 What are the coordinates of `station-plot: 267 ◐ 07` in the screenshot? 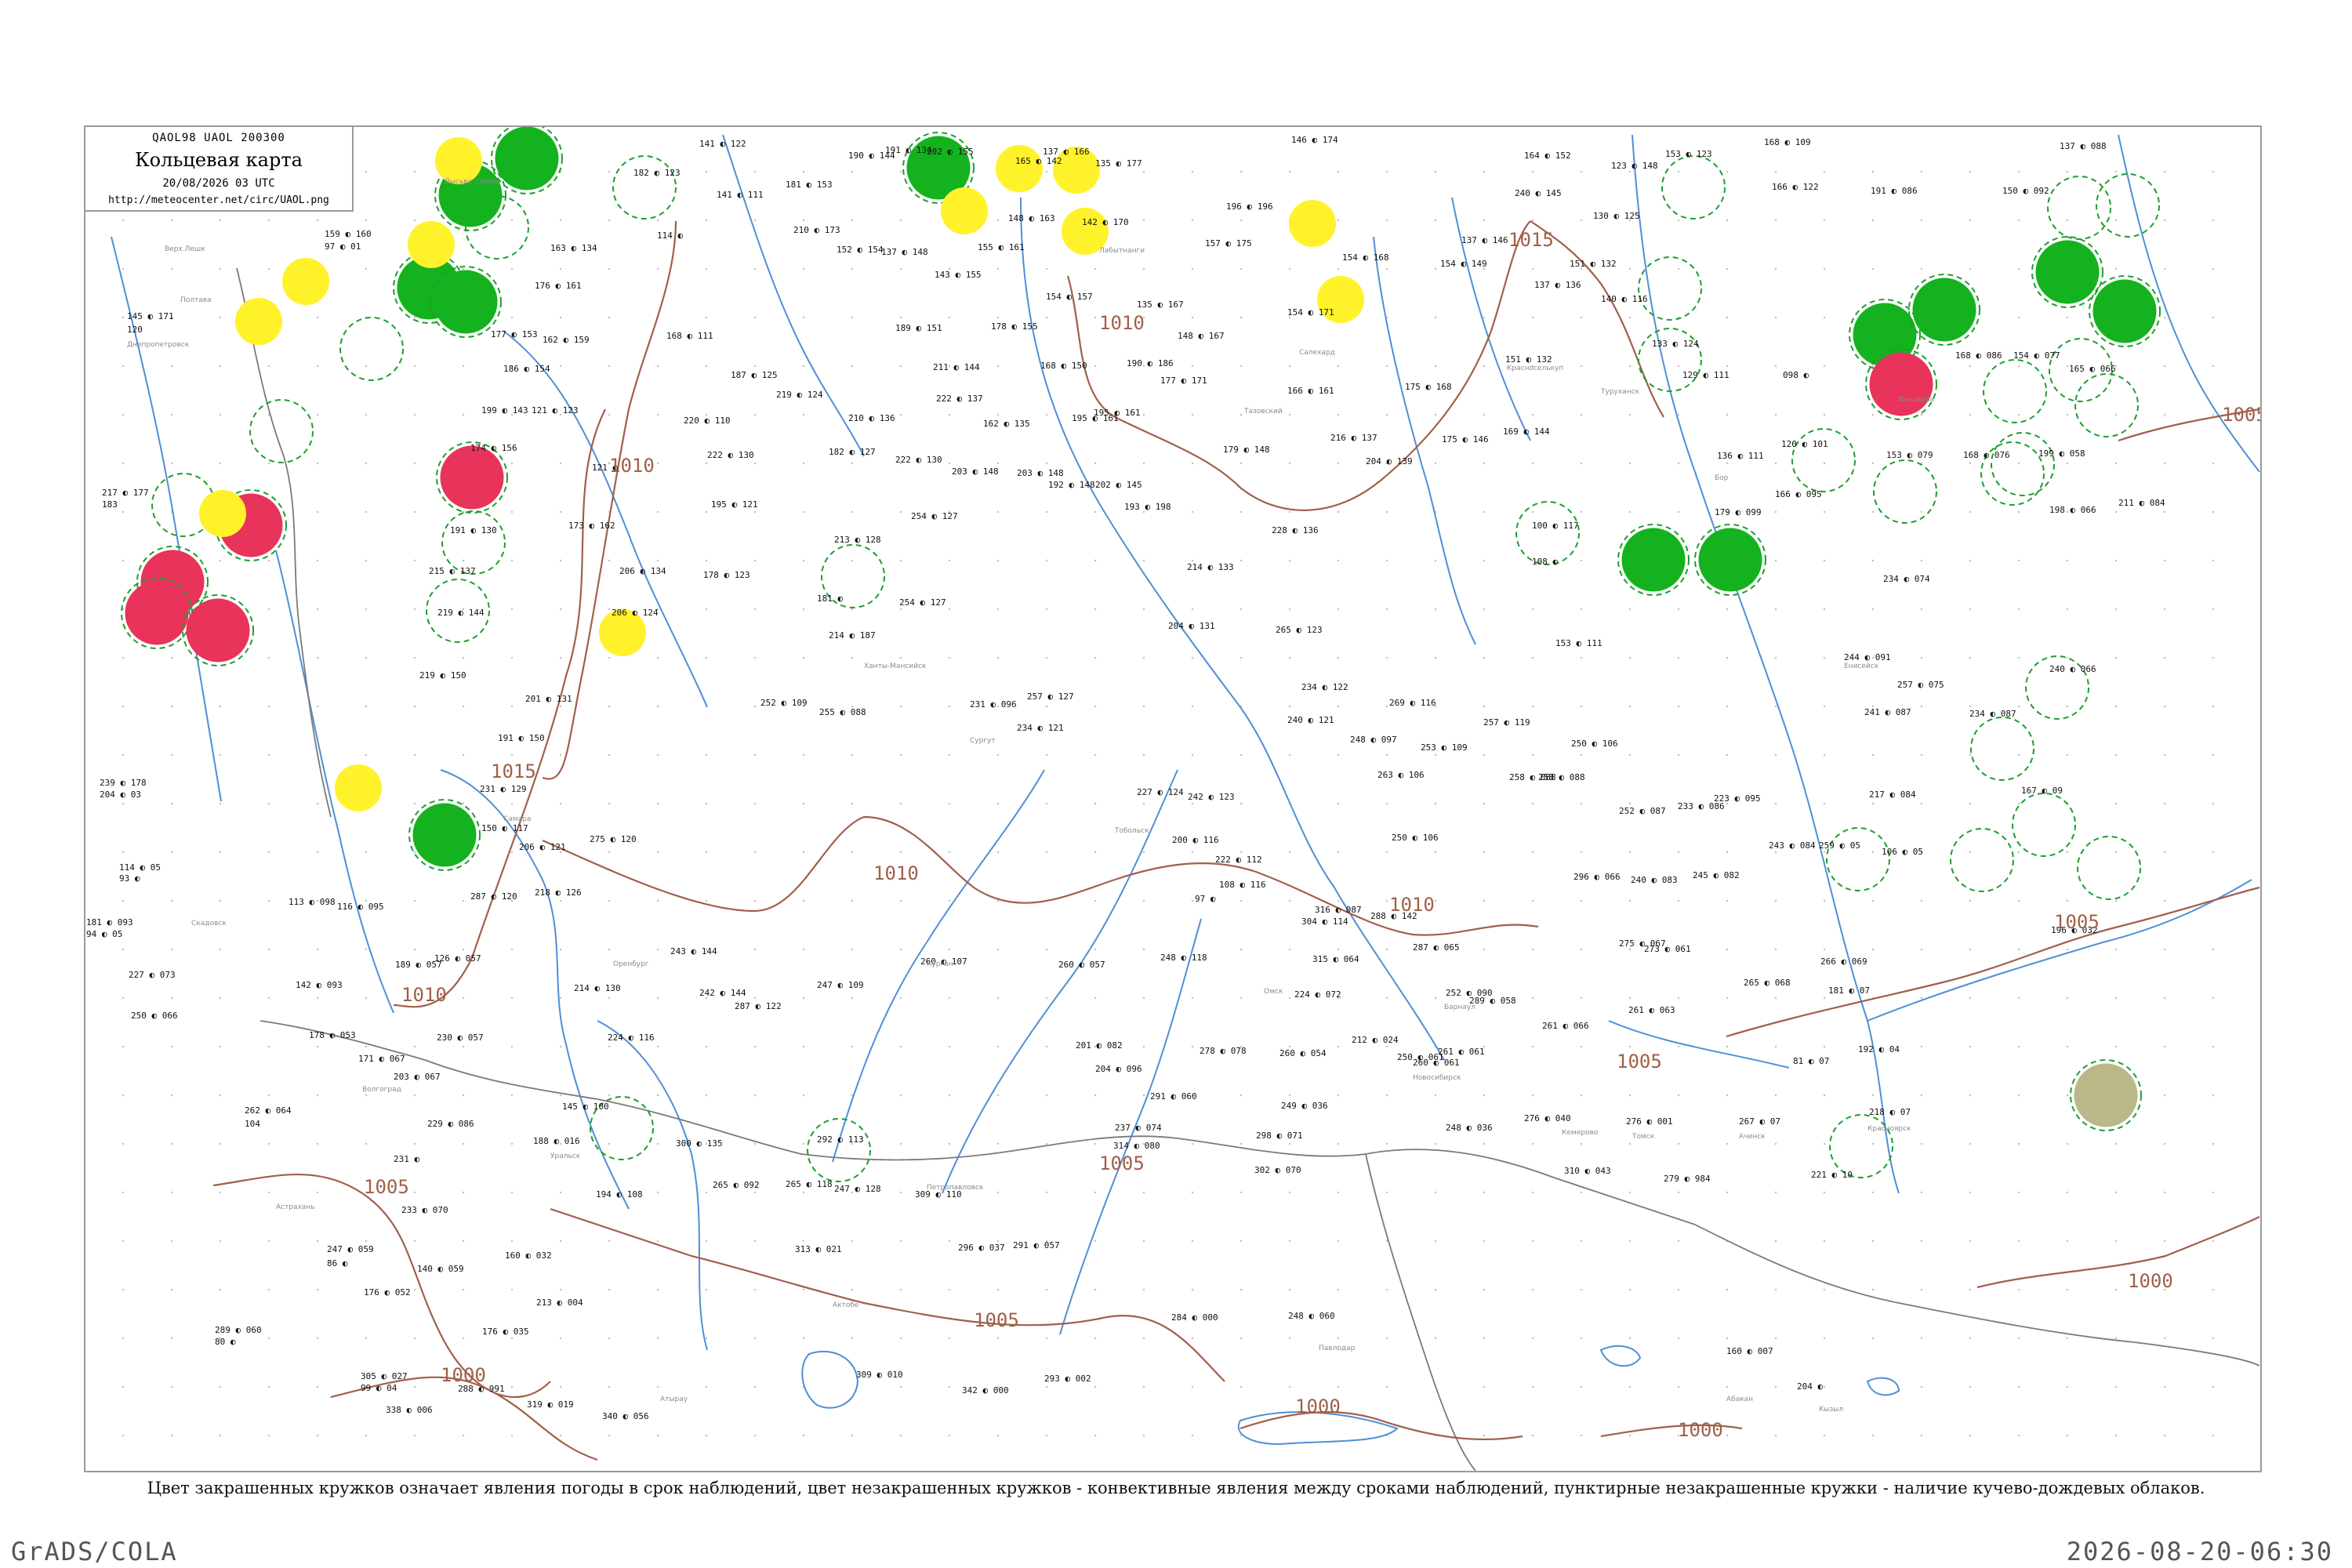 It's located at (1760, 1121).